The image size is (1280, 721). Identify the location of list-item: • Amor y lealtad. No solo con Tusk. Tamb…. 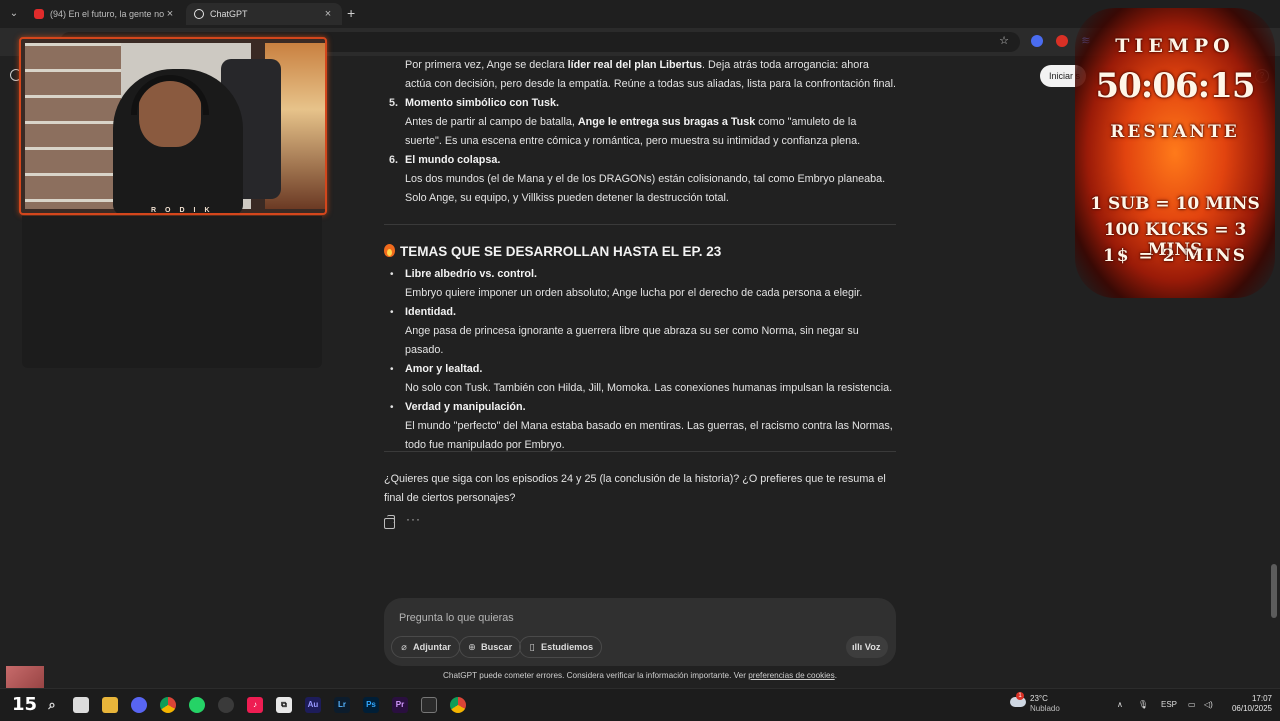
(640, 379).